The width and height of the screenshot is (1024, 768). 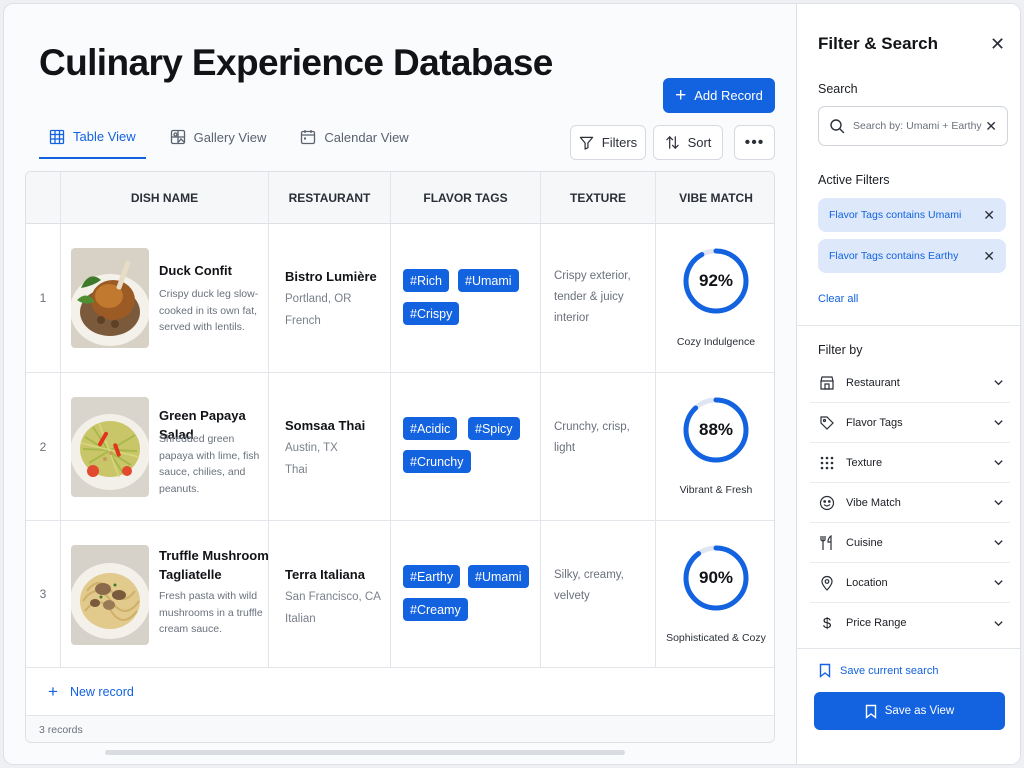 I want to click on duck-confit-image, so click(x=110, y=298).